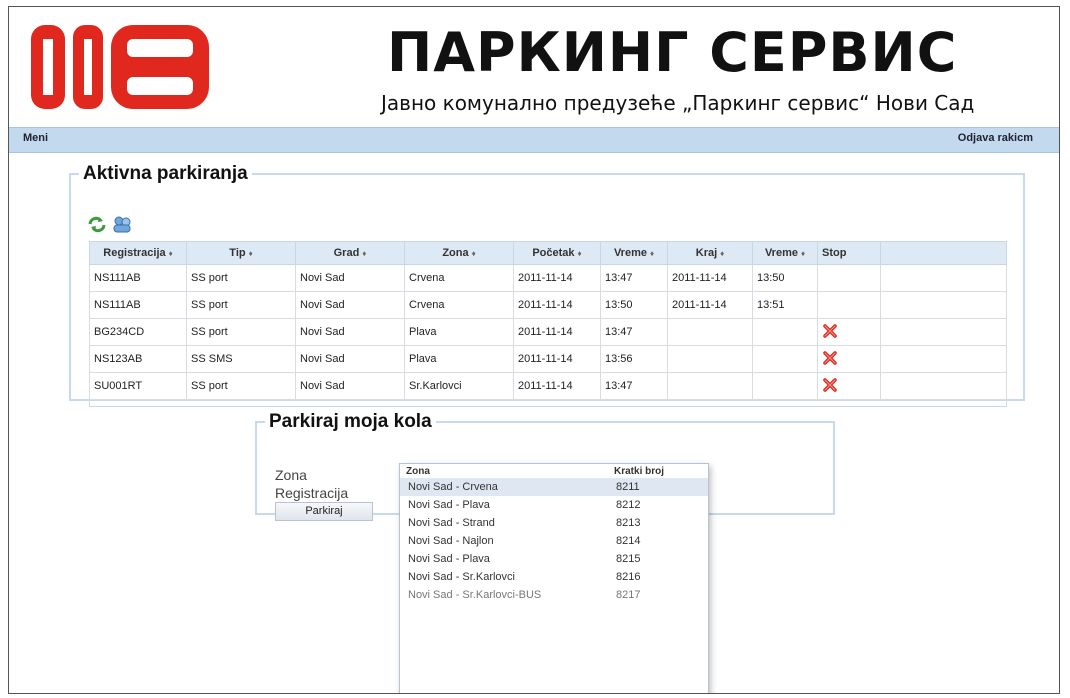 The height and width of the screenshot is (698, 1070). Describe the element at coordinates (554, 471) in the screenshot. I see `dropdown-header: Zona Kratki broj` at that location.